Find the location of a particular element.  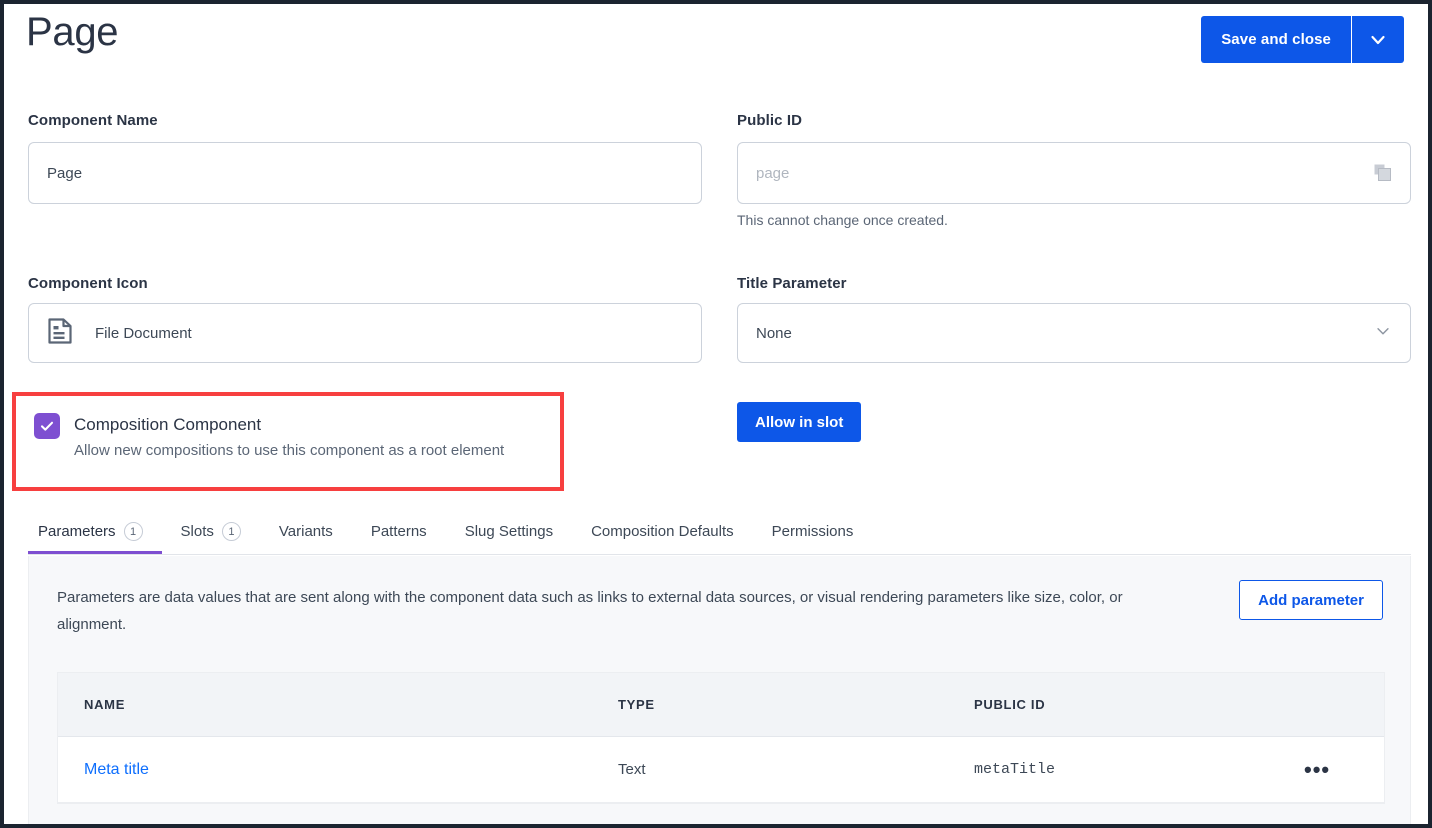

tab-parameters: Parameters 1 is located at coordinates (95, 533).